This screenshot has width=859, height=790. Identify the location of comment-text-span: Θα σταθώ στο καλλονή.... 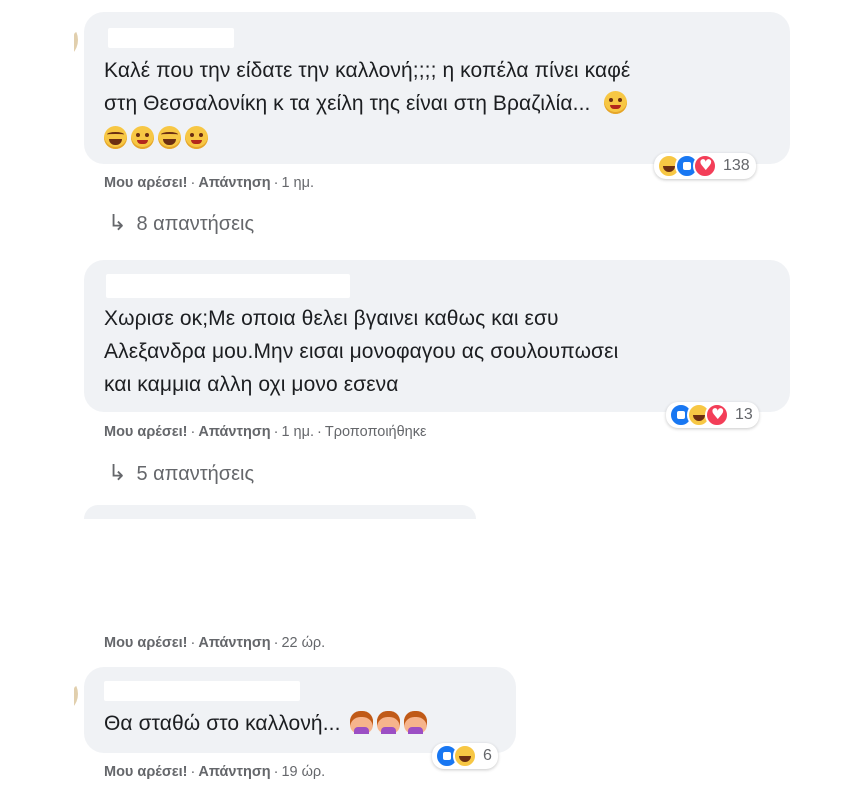
(222, 723).